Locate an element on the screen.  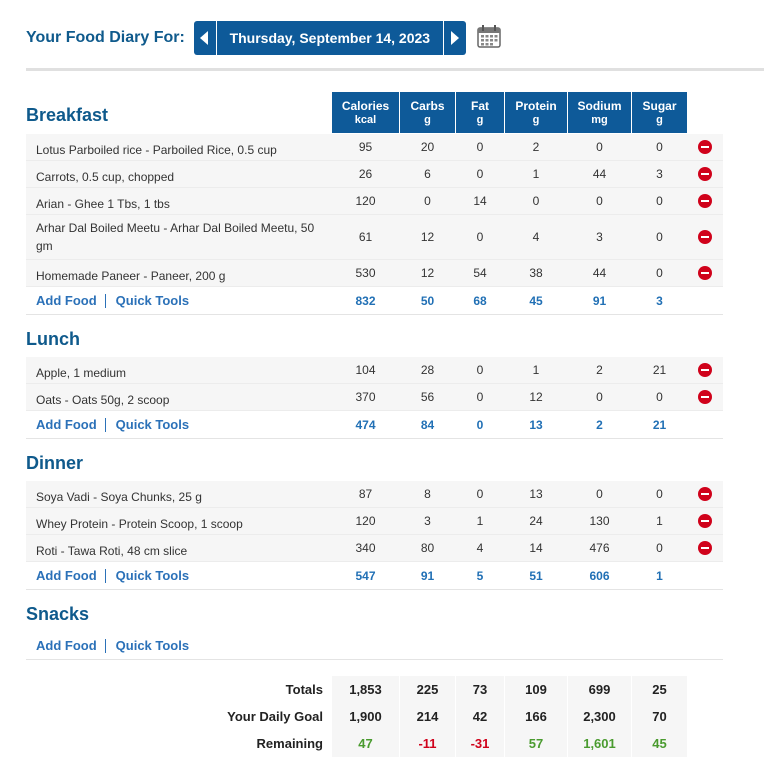
calories-value: 87 is located at coordinates (365, 494).